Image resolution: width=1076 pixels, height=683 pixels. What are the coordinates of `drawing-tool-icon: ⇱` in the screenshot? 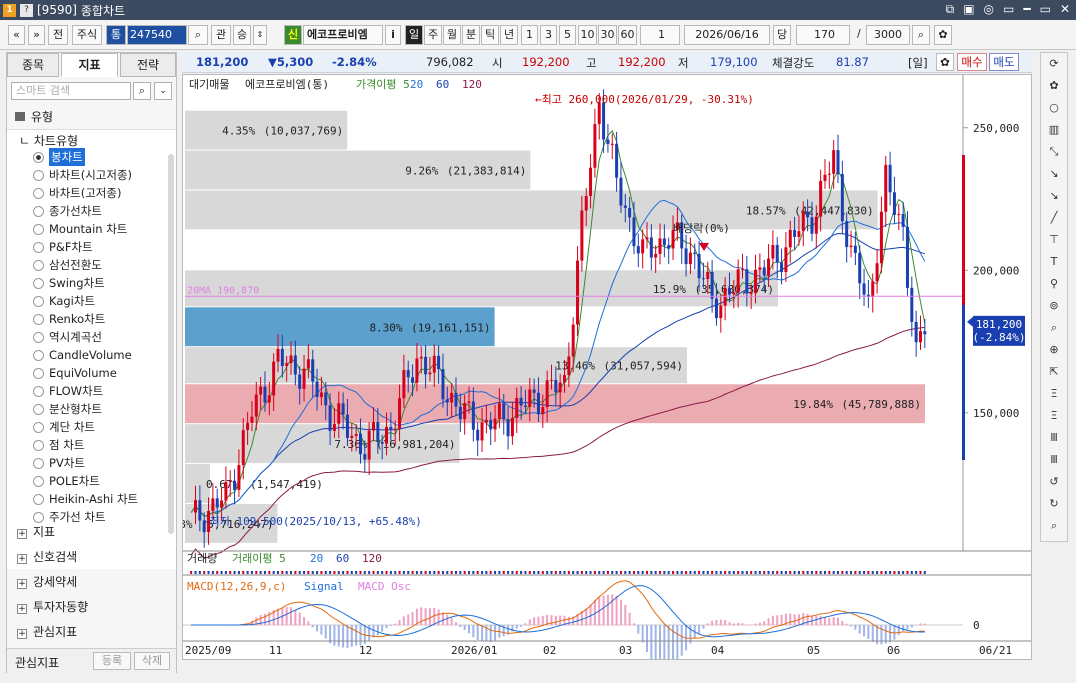 It's located at (1054, 371).